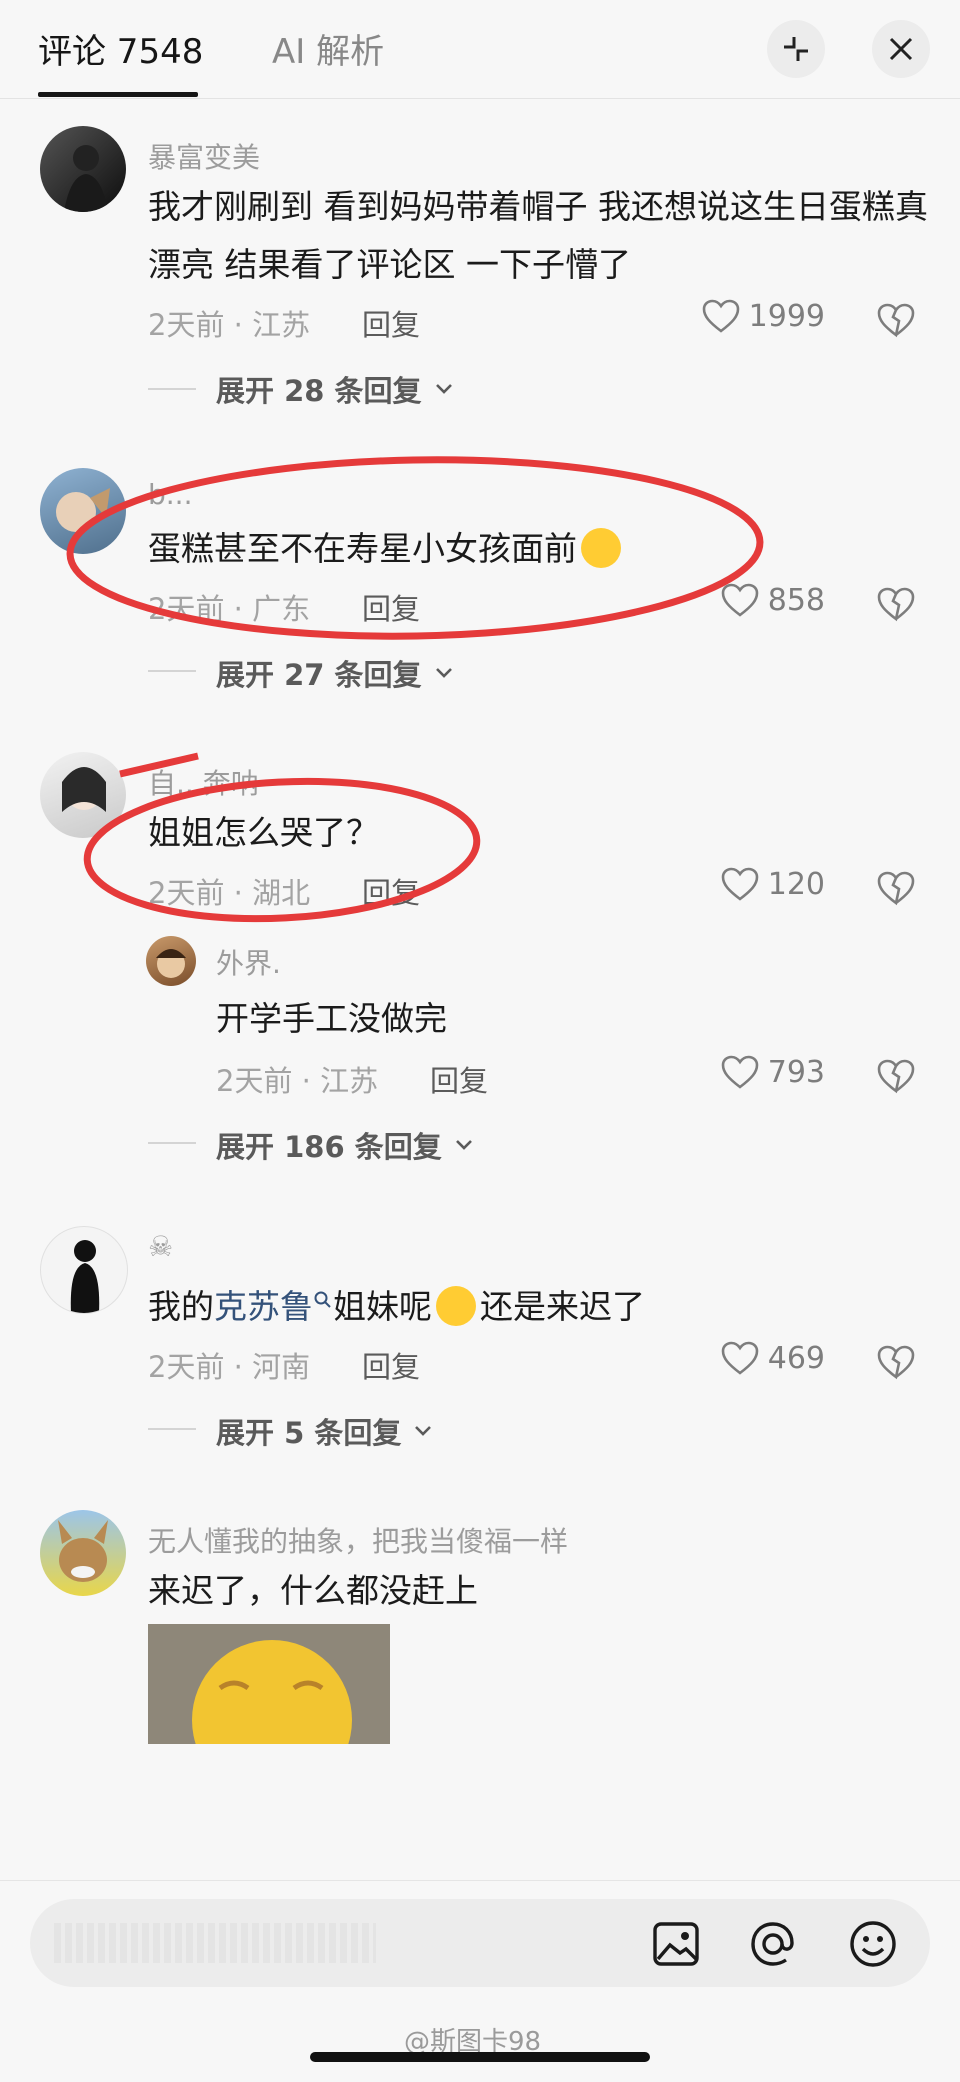 The height and width of the screenshot is (2082, 960). Describe the element at coordinates (159, 765) in the screenshot. I see `annotation-stroke` at that location.